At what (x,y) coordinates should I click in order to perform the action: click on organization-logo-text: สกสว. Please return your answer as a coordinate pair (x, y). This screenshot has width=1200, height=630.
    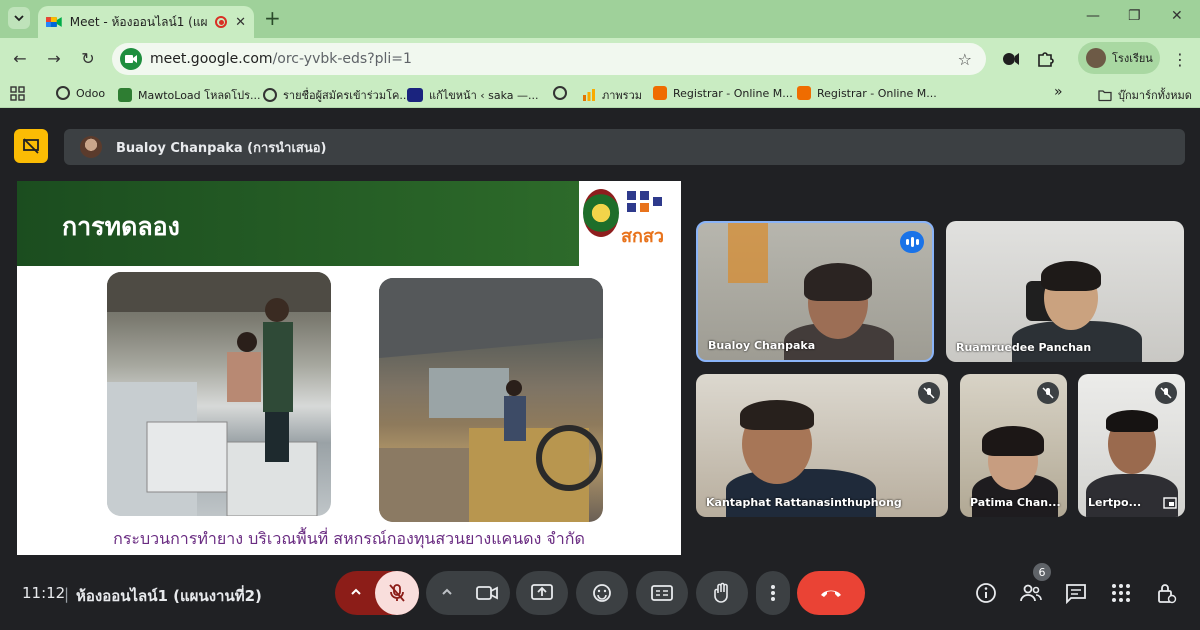
    Looking at the image, I should click on (642, 236).